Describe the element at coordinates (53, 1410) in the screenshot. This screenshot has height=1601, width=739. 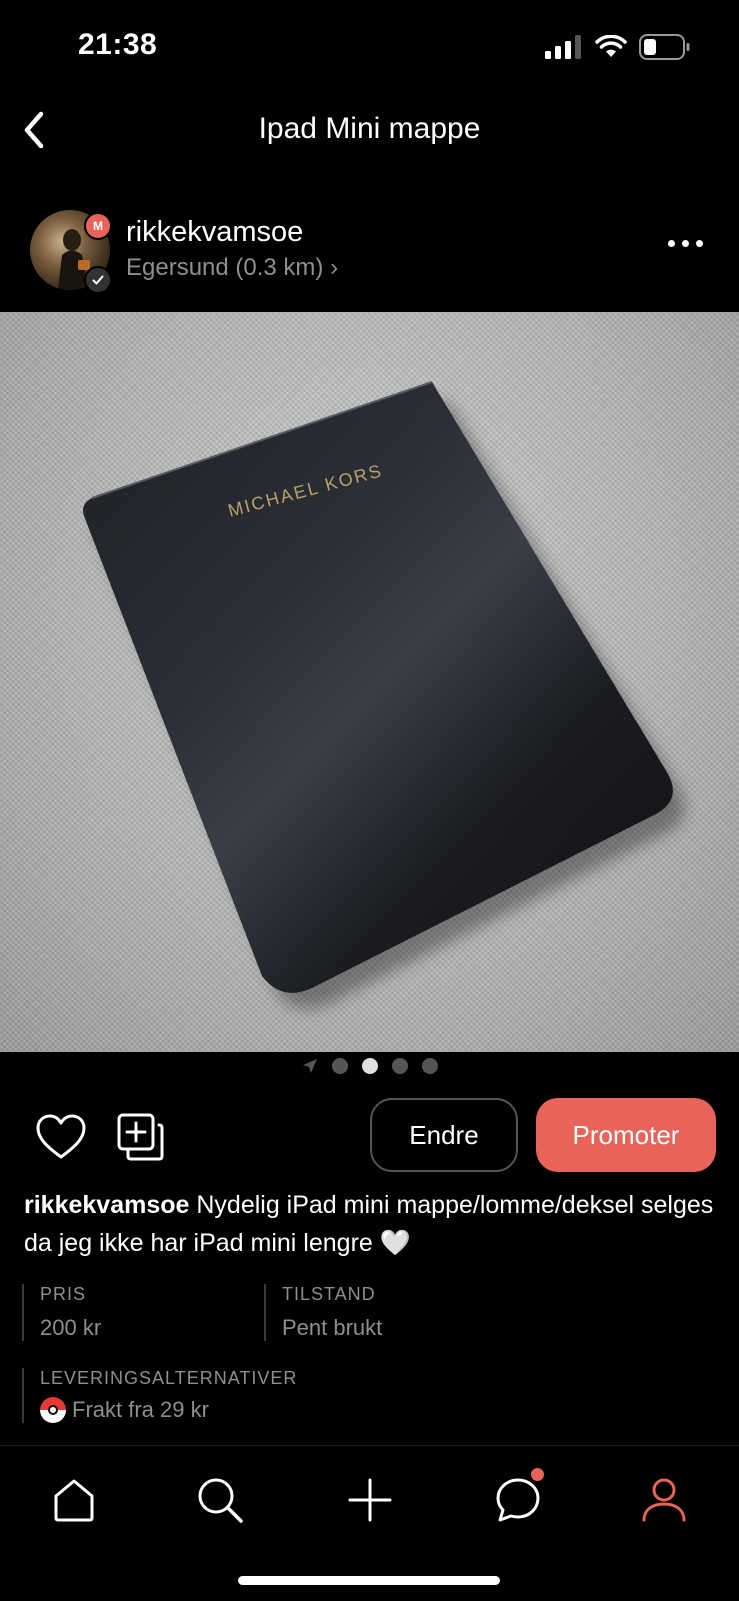
I see `shipping-carrier-icon` at that location.